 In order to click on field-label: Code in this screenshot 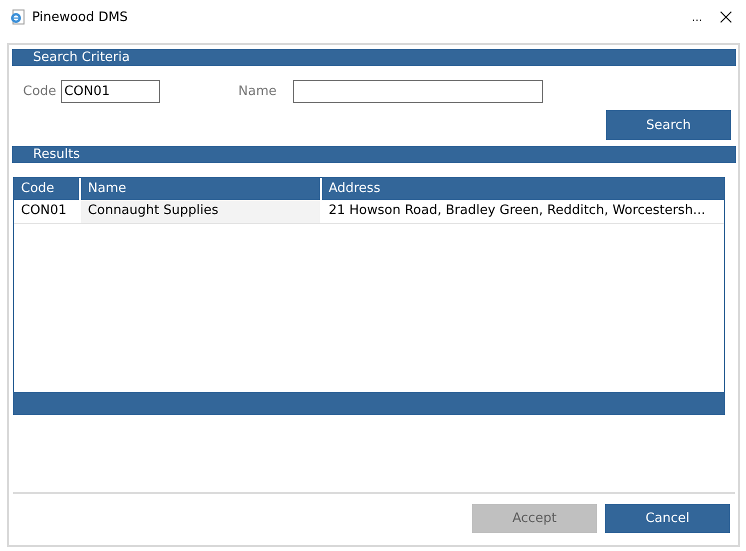, I will do `click(39, 91)`.